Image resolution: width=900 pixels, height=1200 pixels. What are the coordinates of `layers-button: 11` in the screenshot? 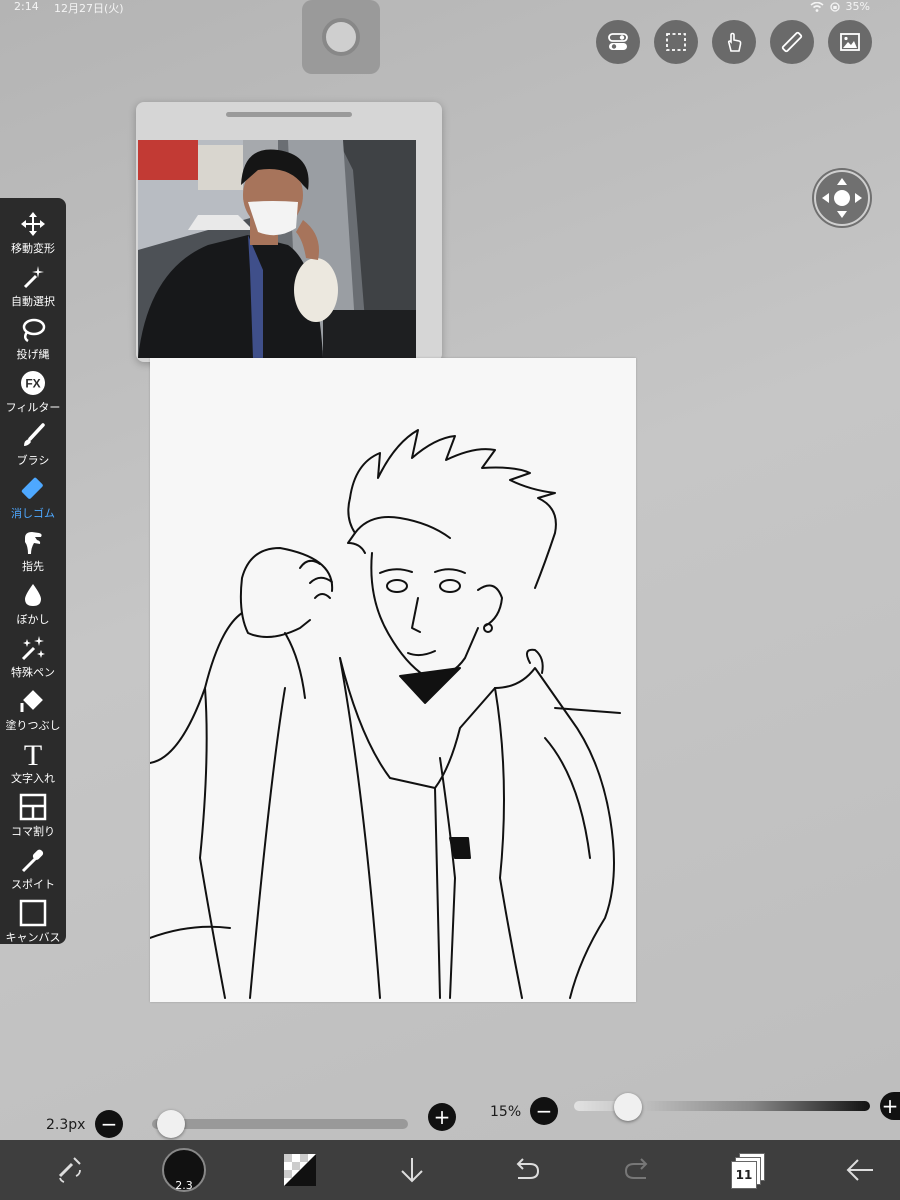 It's located at (748, 1170).